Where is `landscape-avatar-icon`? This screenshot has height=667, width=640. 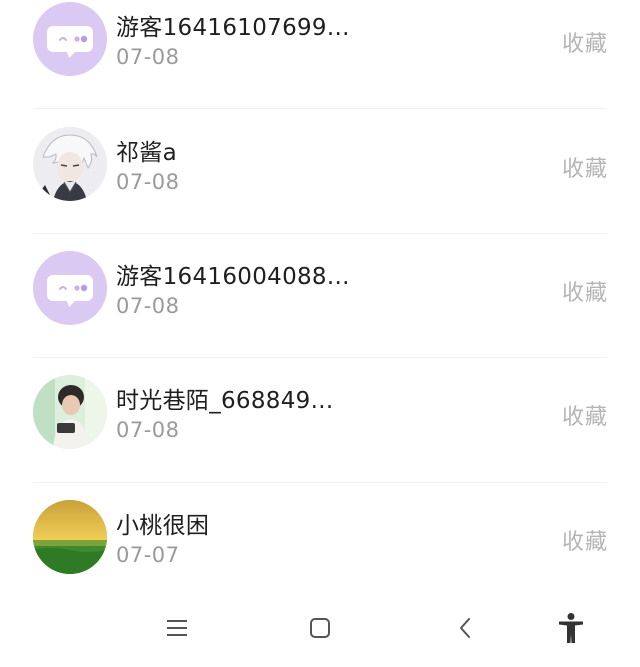 landscape-avatar-icon is located at coordinates (70, 537).